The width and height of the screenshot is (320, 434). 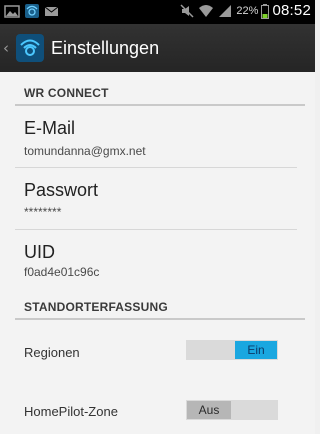 What do you see at coordinates (105, 47) in the screenshot?
I see `screen-title: Einstellungen` at bounding box center [105, 47].